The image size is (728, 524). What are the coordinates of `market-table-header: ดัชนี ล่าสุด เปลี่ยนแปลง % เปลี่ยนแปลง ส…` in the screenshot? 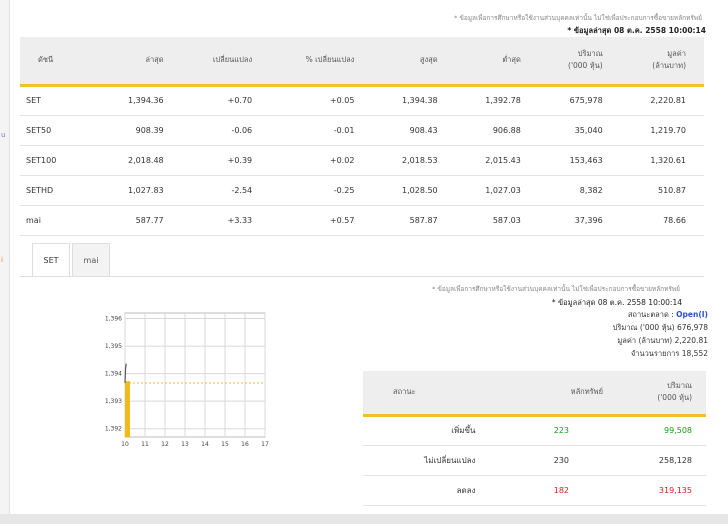 It's located at (362, 62).